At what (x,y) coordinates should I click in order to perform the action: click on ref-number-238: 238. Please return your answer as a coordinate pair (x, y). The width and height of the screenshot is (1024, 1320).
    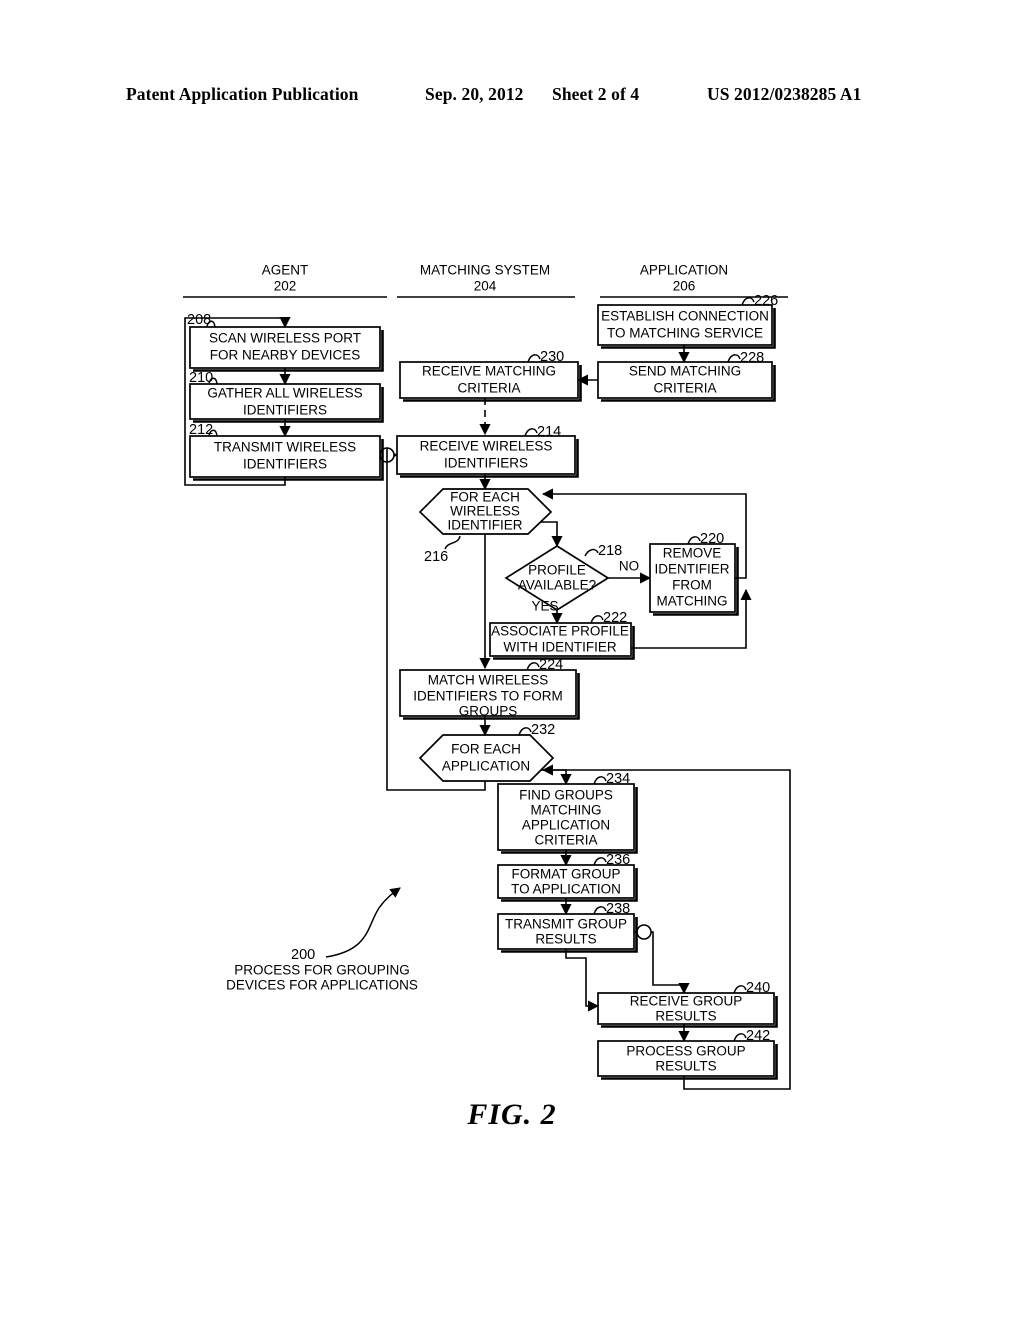
    Looking at the image, I should click on (618, 909).